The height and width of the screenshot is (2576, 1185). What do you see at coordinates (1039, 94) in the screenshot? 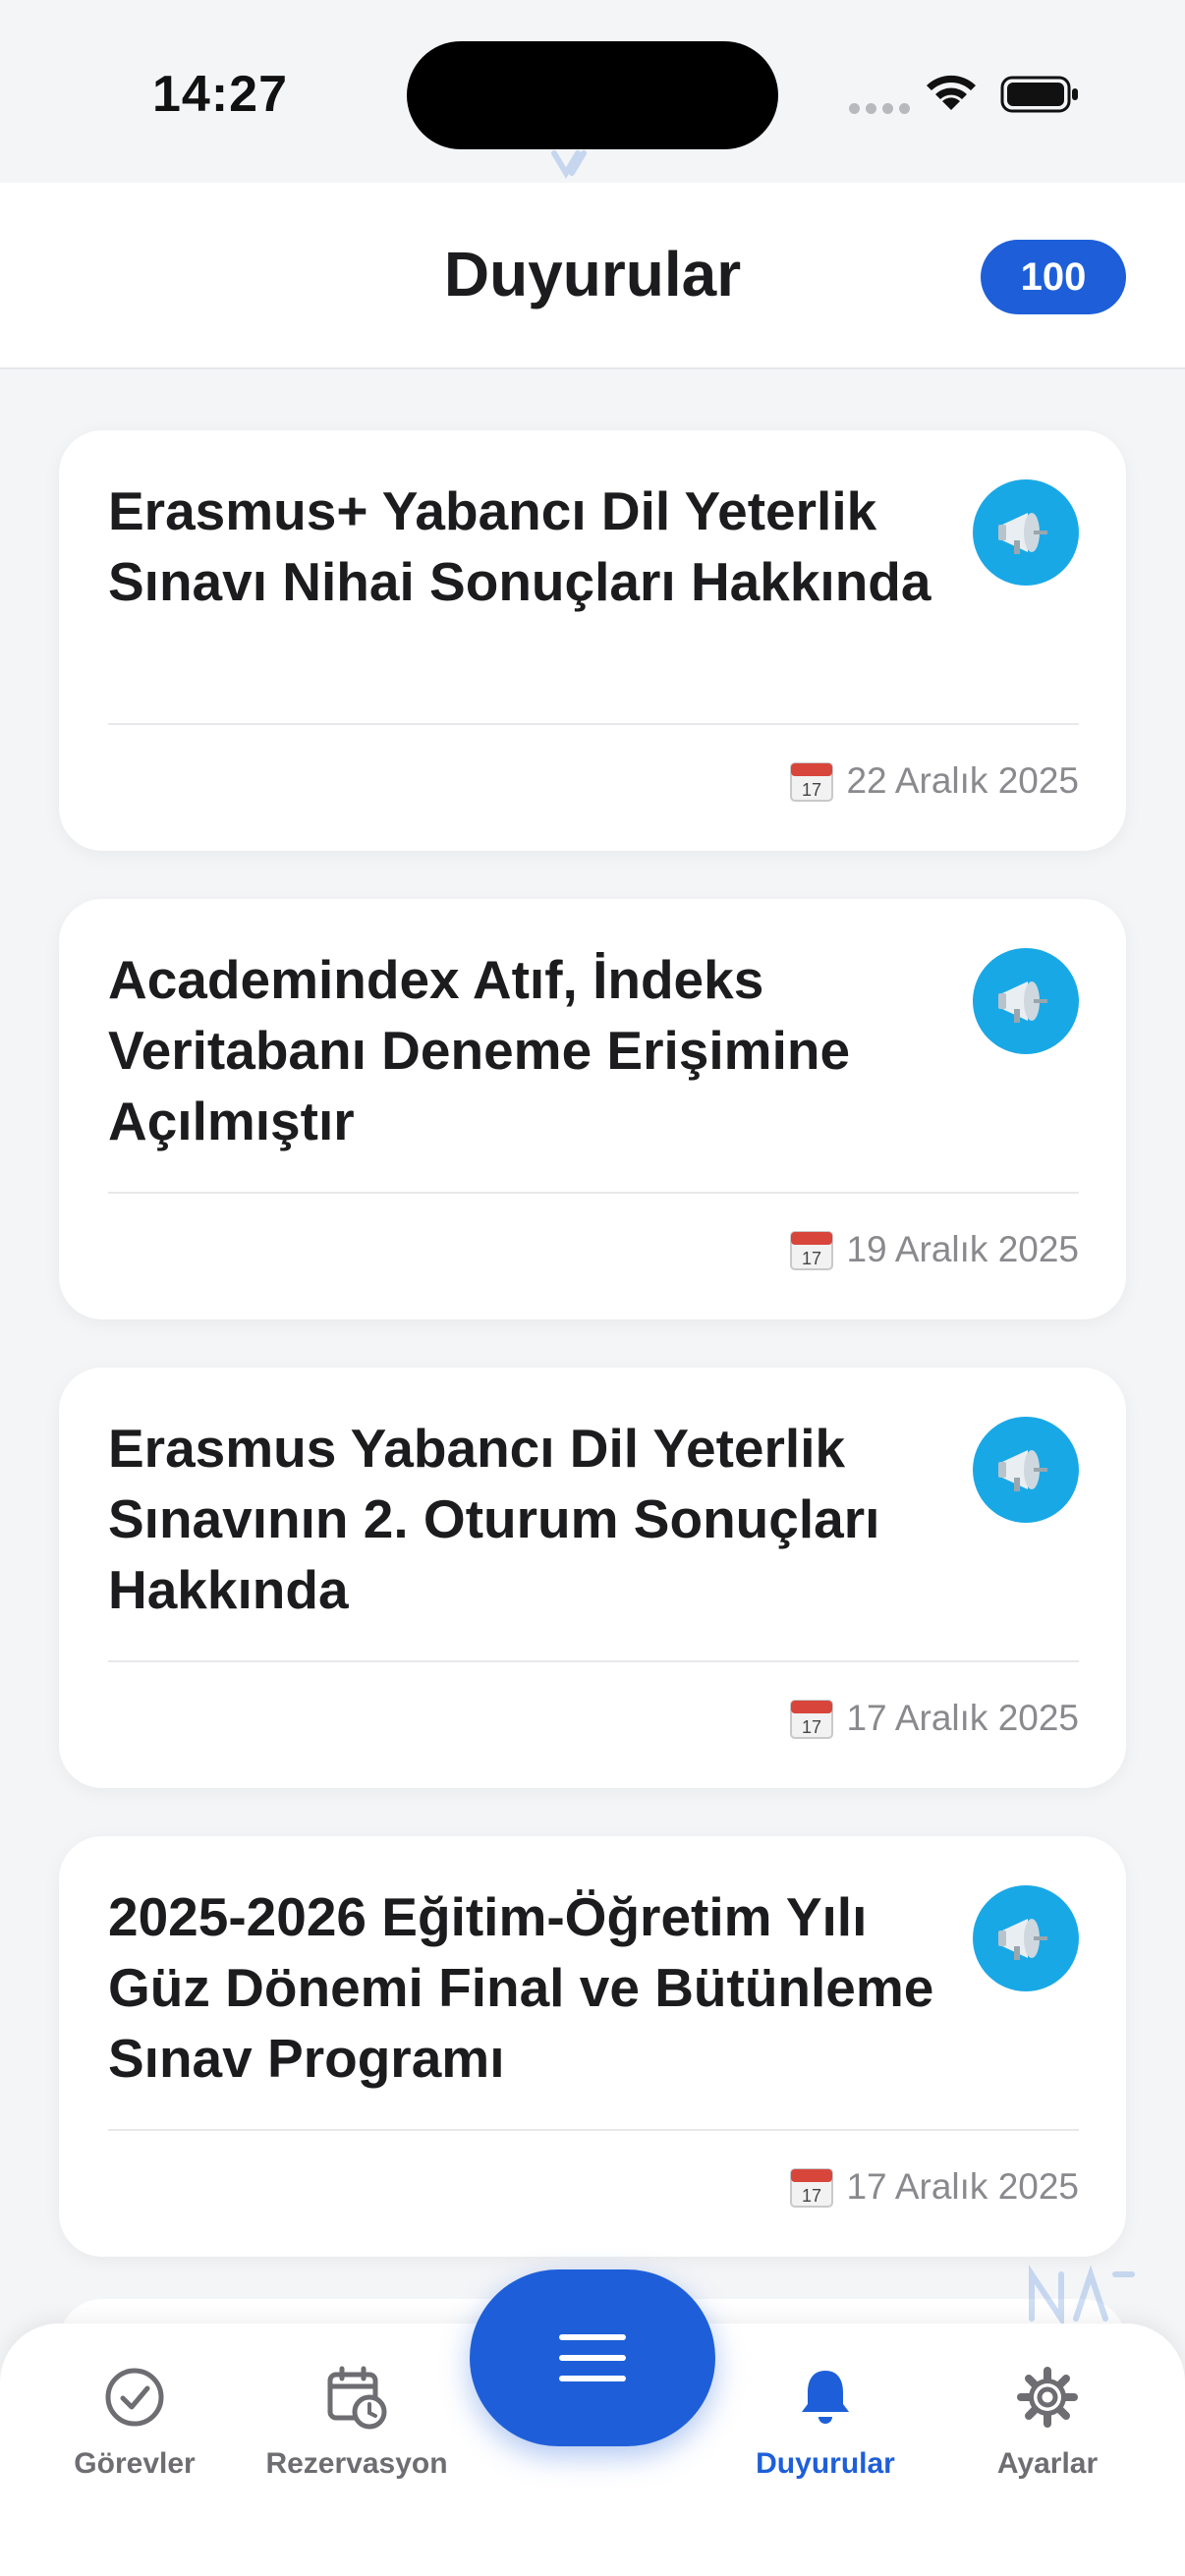
I see `battery-icon` at bounding box center [1039, 94].